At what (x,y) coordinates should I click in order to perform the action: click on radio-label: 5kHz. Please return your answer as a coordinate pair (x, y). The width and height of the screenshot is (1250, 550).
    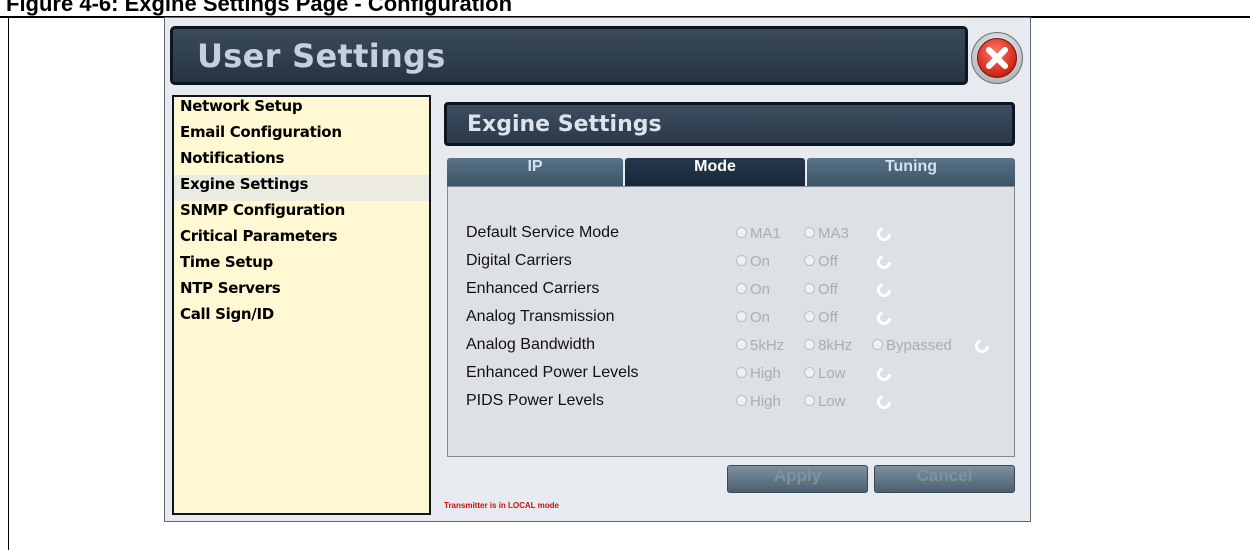
    Looking at the image, I should click on (767, 345).